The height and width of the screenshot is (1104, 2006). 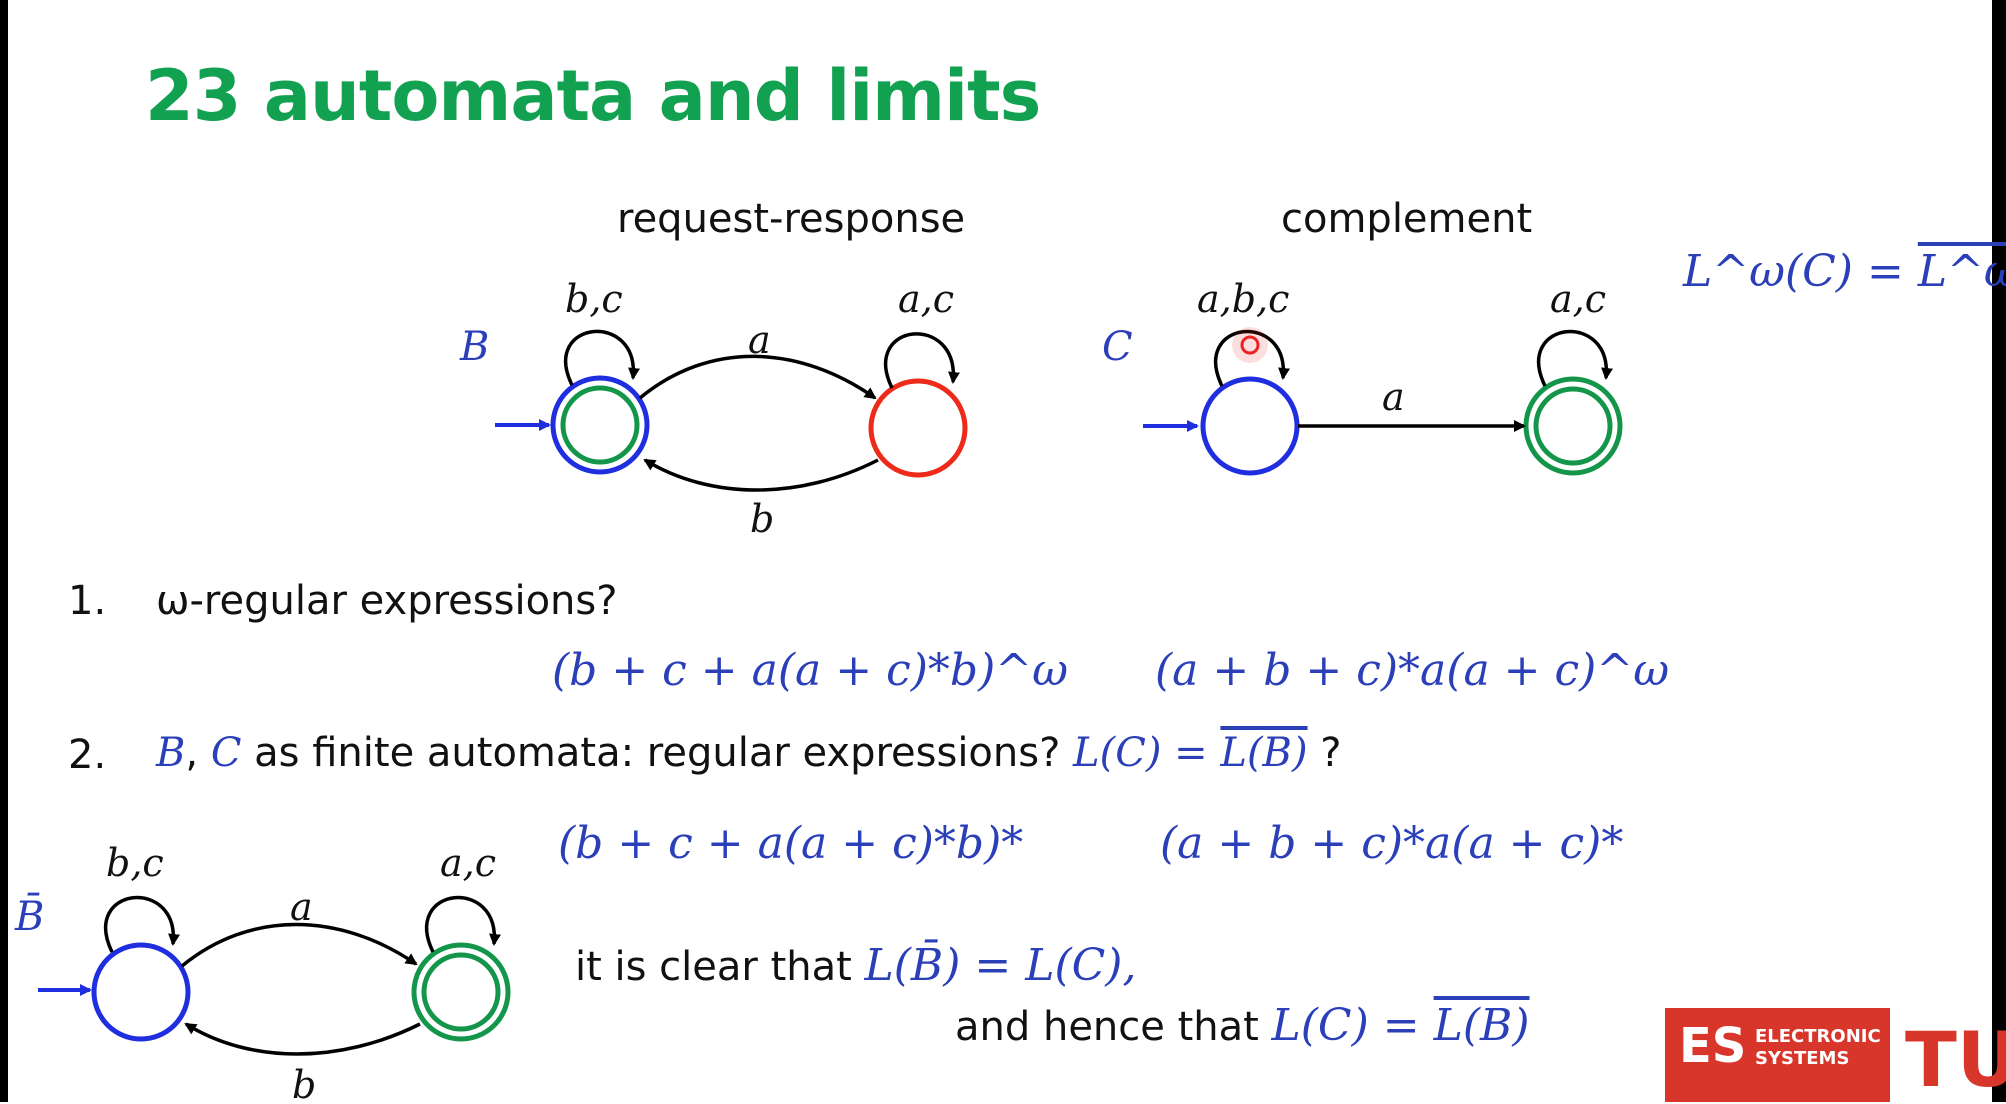 I want to click on b-state-initial-accepting-ring, so click(x=600, y=425).